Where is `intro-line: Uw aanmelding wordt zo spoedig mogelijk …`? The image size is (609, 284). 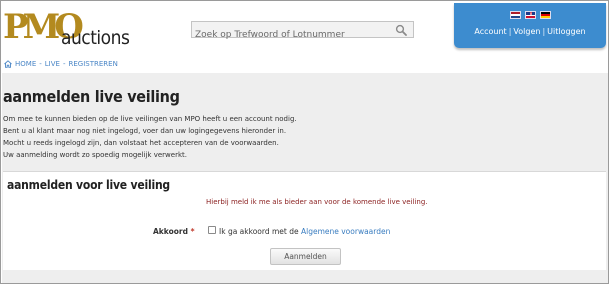
intro-line: Uw aanmelding wordt zo spoedig mogelijk … is located at coordinates (95, 155).